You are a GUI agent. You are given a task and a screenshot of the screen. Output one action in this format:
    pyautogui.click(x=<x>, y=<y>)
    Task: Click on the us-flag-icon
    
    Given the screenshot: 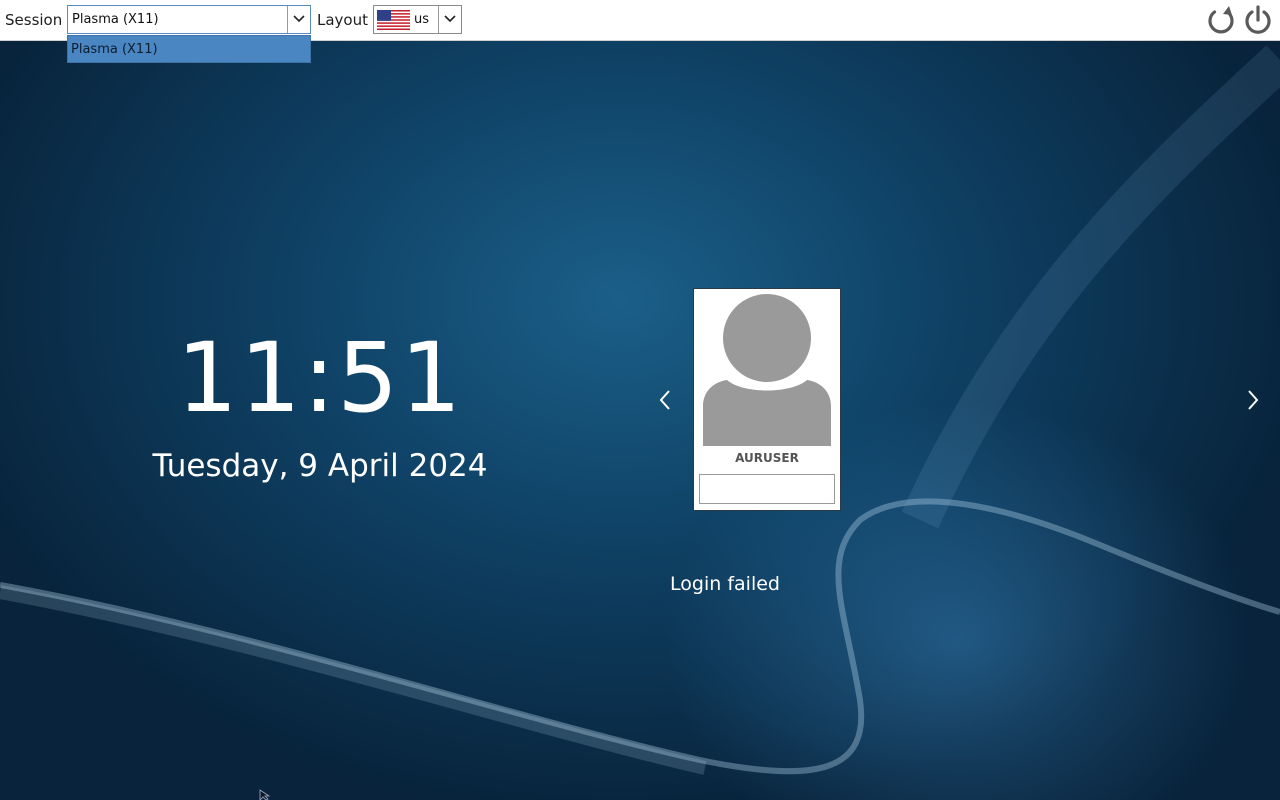 What is the action you would take?
    pyautogui.click(x=393, y=20)
    